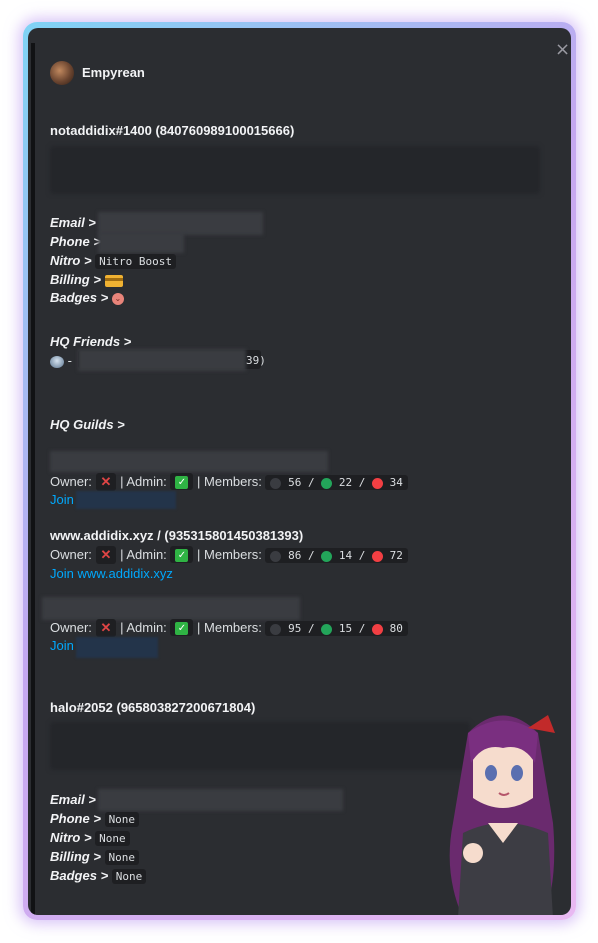 The image size is (598, 943). I want to click on user1-billing-label: Billing >, so click(75, 279).